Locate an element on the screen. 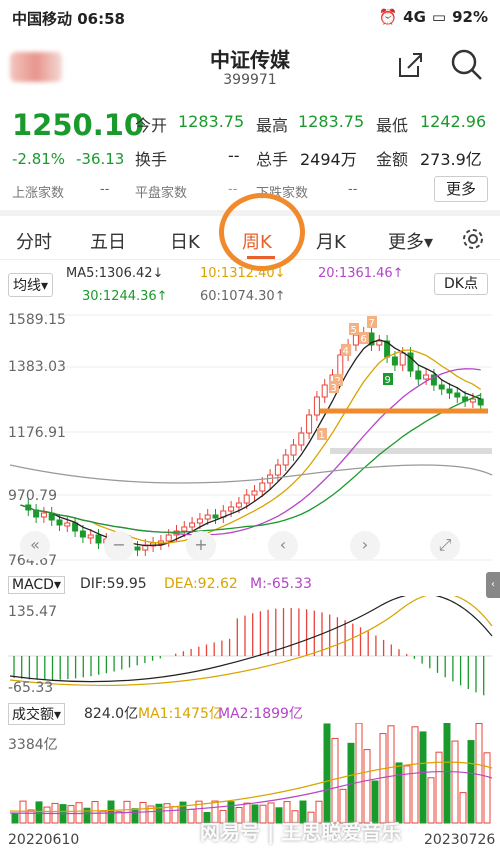 Image resolution: width=500 pixels, height=858 pixels. watermark: 网易号 | 王思聪爱音乐 is located at coordinates (301, 832).